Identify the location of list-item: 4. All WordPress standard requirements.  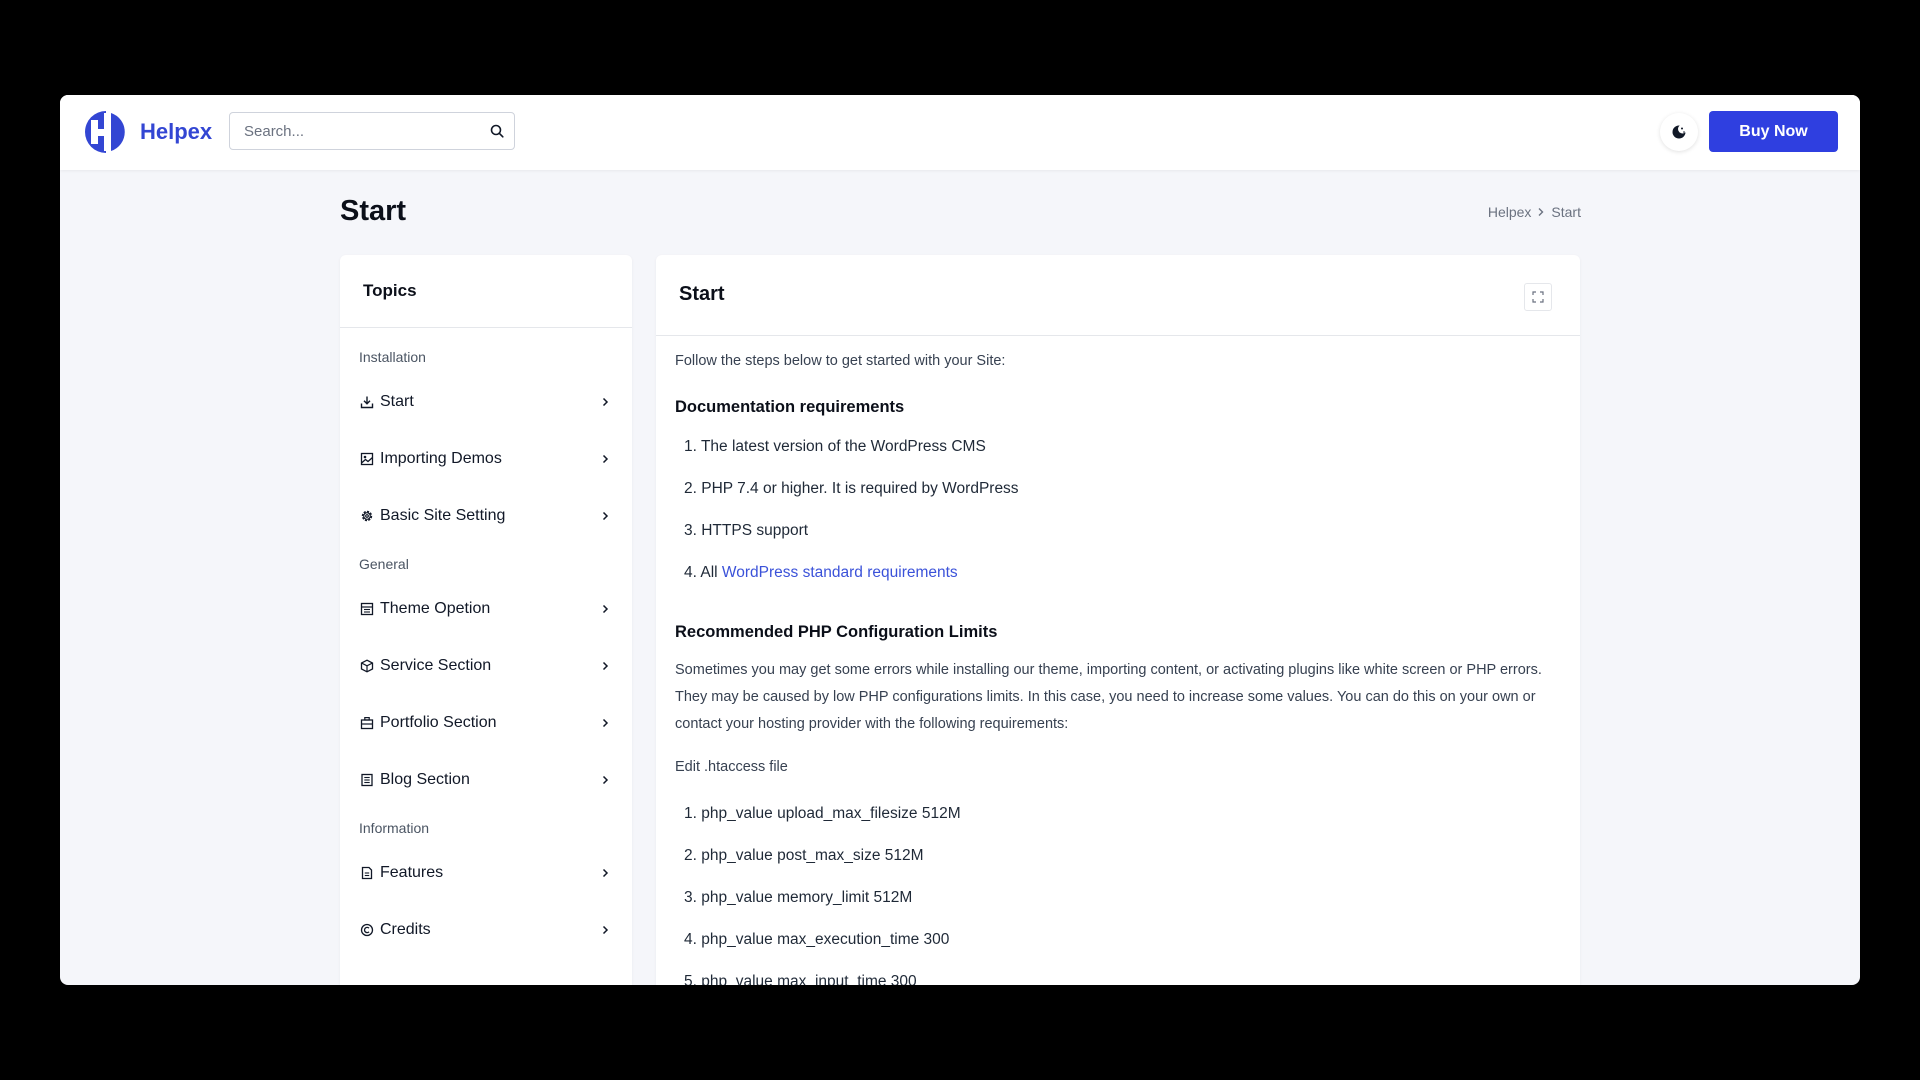
(851, 584).